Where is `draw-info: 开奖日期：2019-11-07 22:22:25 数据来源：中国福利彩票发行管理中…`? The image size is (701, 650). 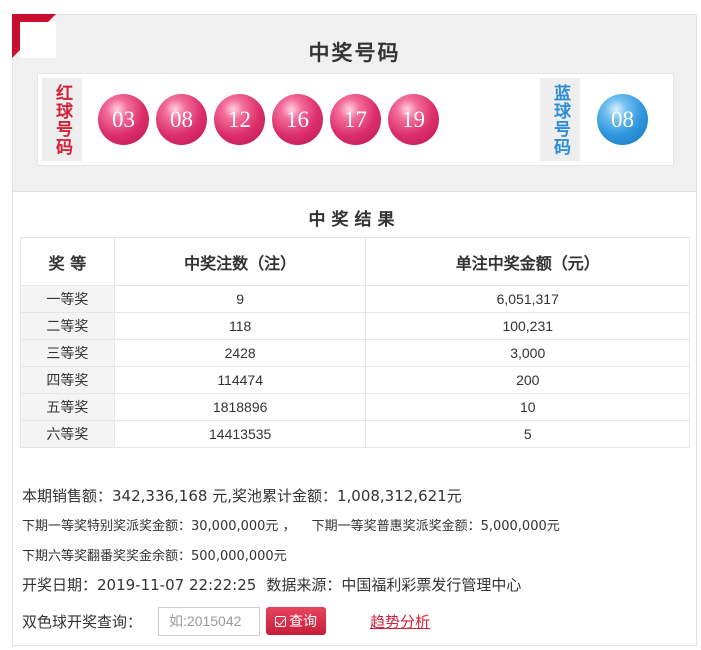
draw-info: 开奖日期：2019-11-07 22:22:25 数据来源：中国福利彩票发行管理中… is located at coordinates (271, 584).